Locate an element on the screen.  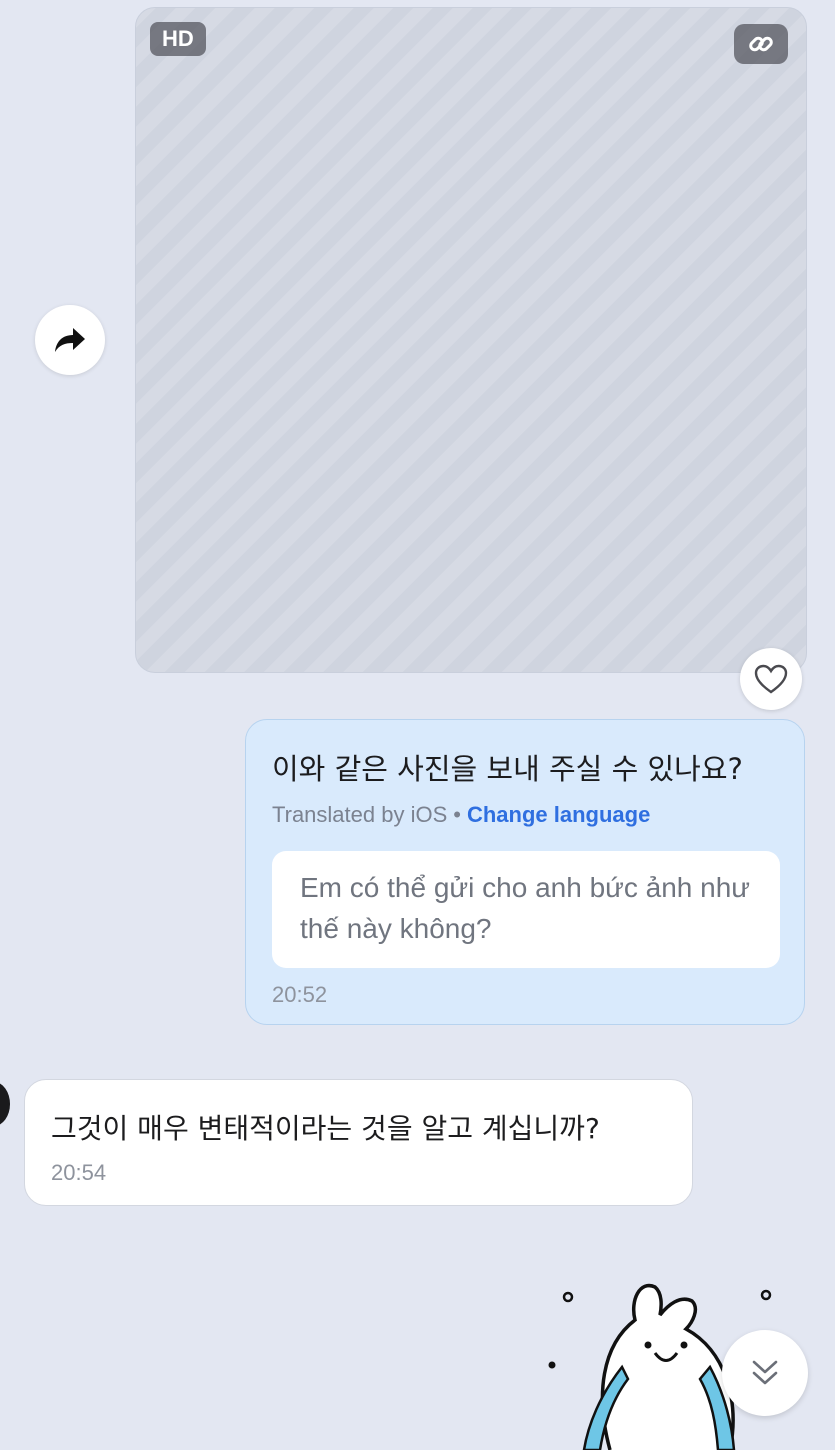
hd-badge: HD is located at coordinates (178, 39).